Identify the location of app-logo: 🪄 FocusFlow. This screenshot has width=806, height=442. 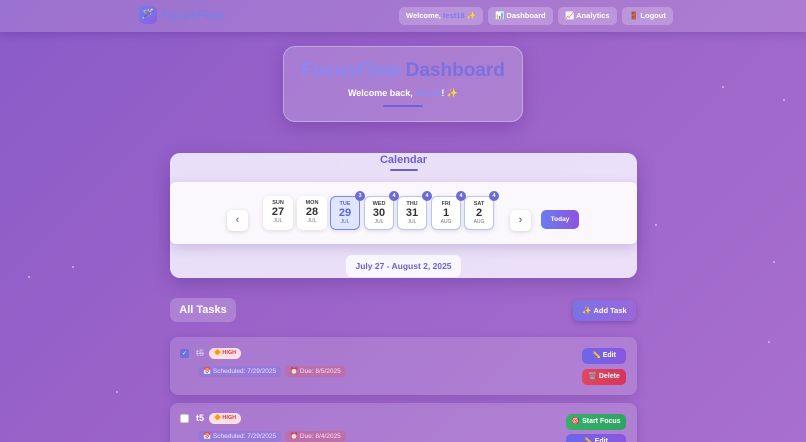
(182, 15).